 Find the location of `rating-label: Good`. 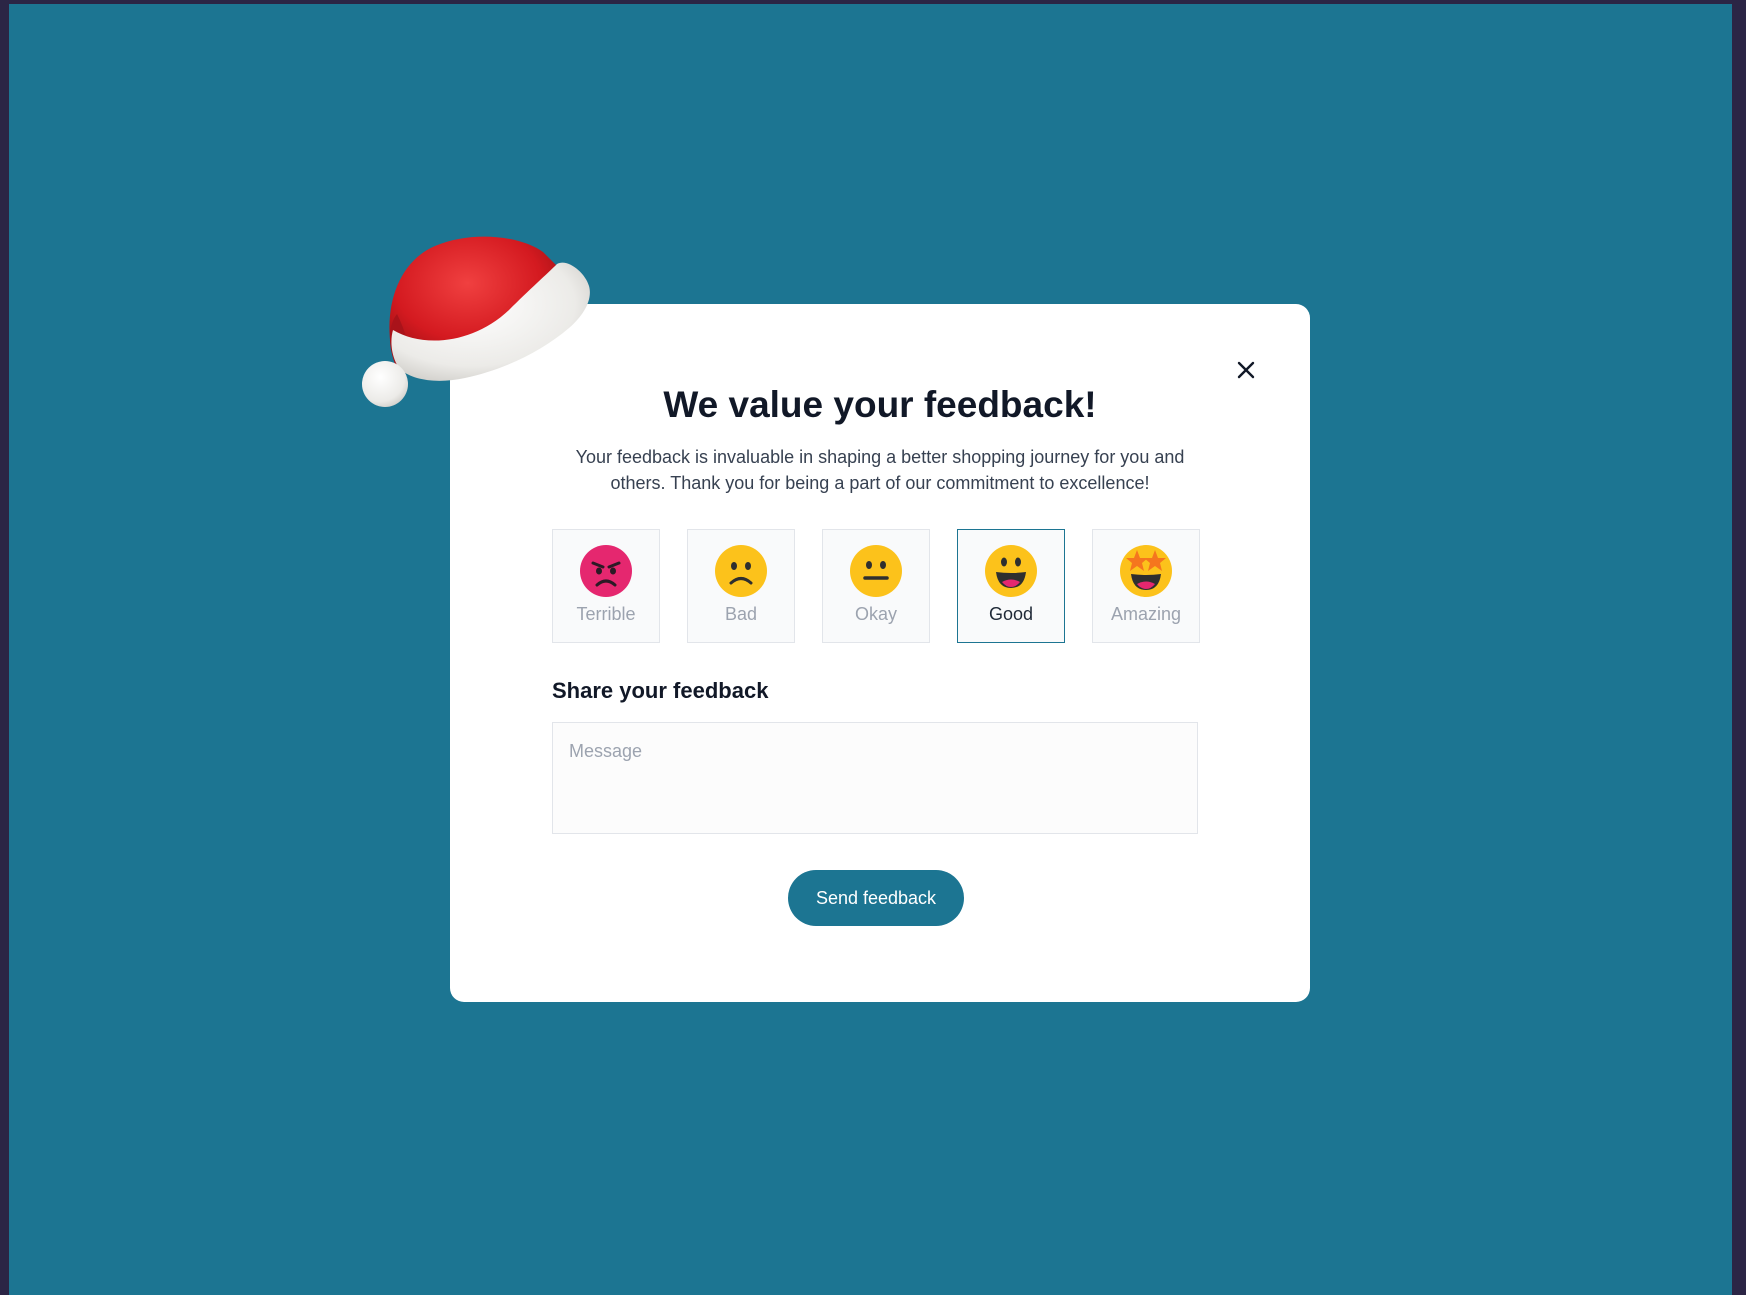

rating-label: Good is located at coordinates (1011, 614).